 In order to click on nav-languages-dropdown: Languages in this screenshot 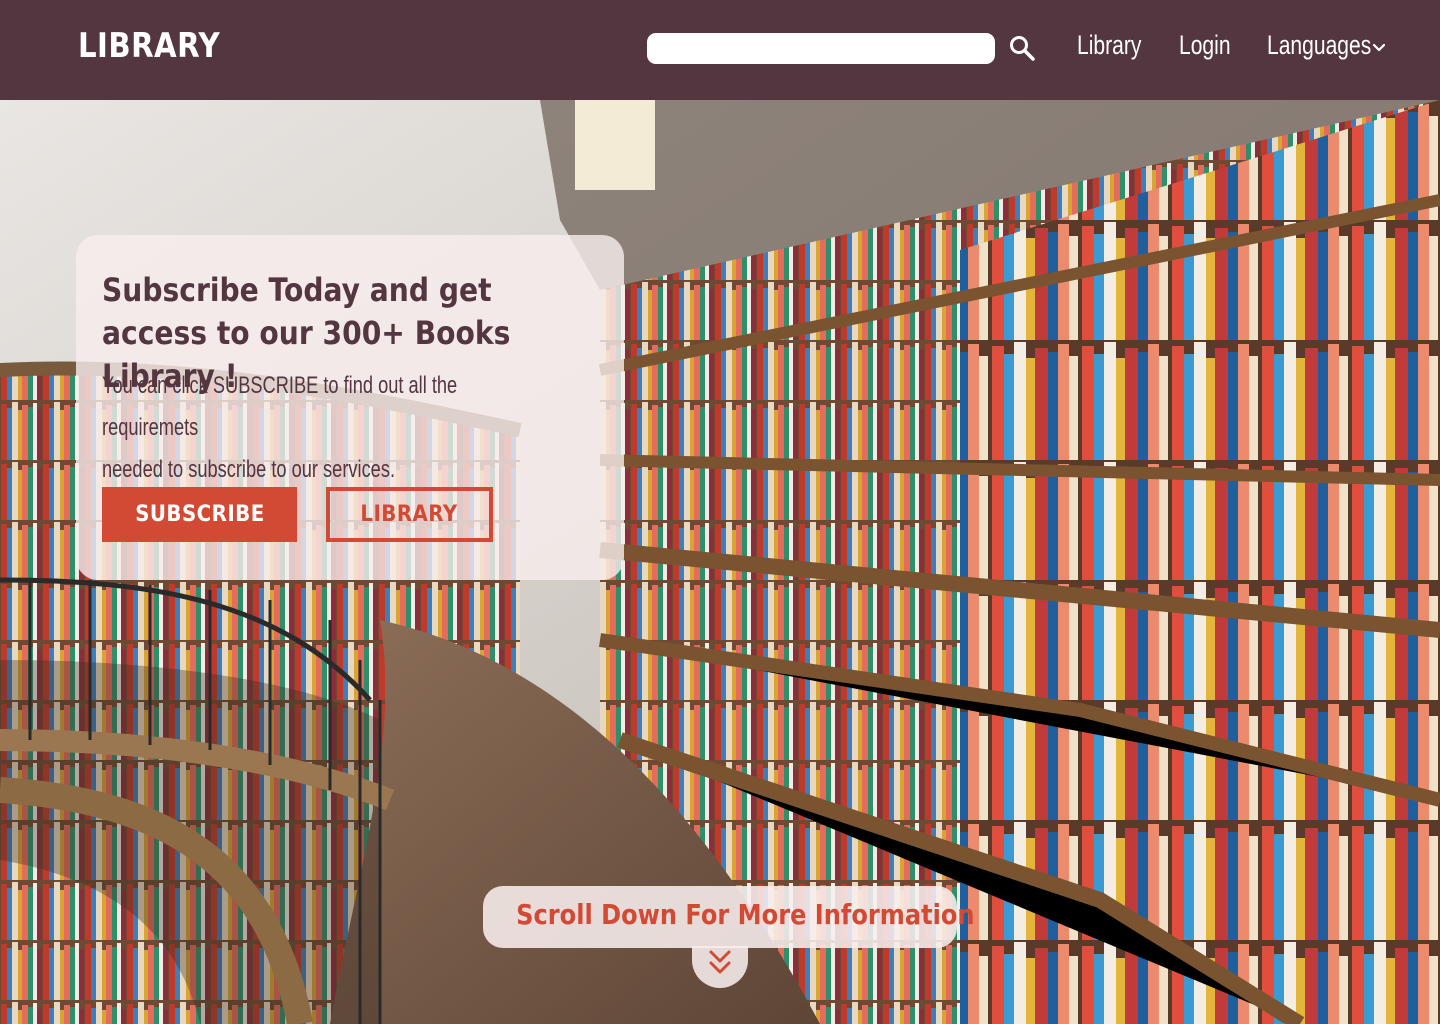, I will do `click(1319, 45)`.